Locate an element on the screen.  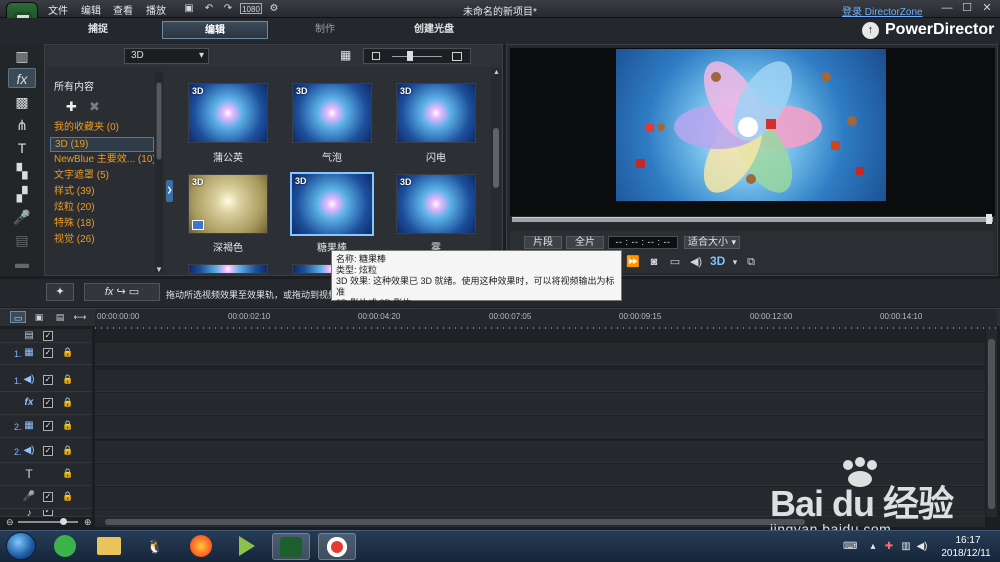
delete-tag-icon: ✖ is located at coordinates (96, 106).